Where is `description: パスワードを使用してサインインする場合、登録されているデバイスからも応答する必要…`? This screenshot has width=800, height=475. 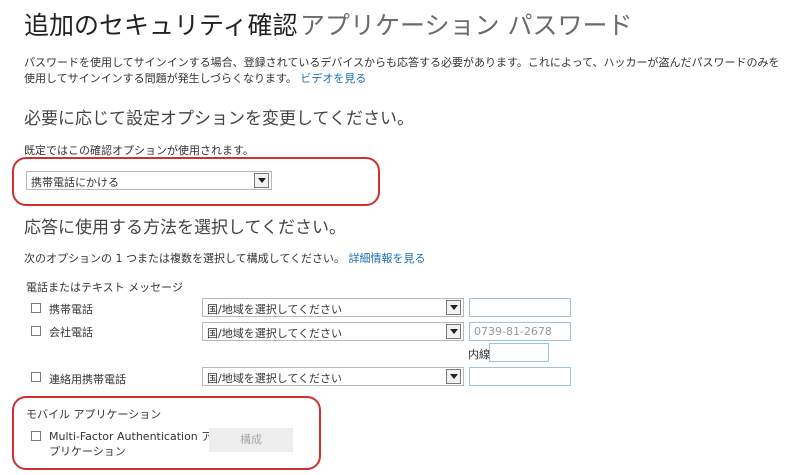
description: パスワードを使用してサインインする場合、登録されているデバイスからも応答する必要… is located at coordinates (404, 71).